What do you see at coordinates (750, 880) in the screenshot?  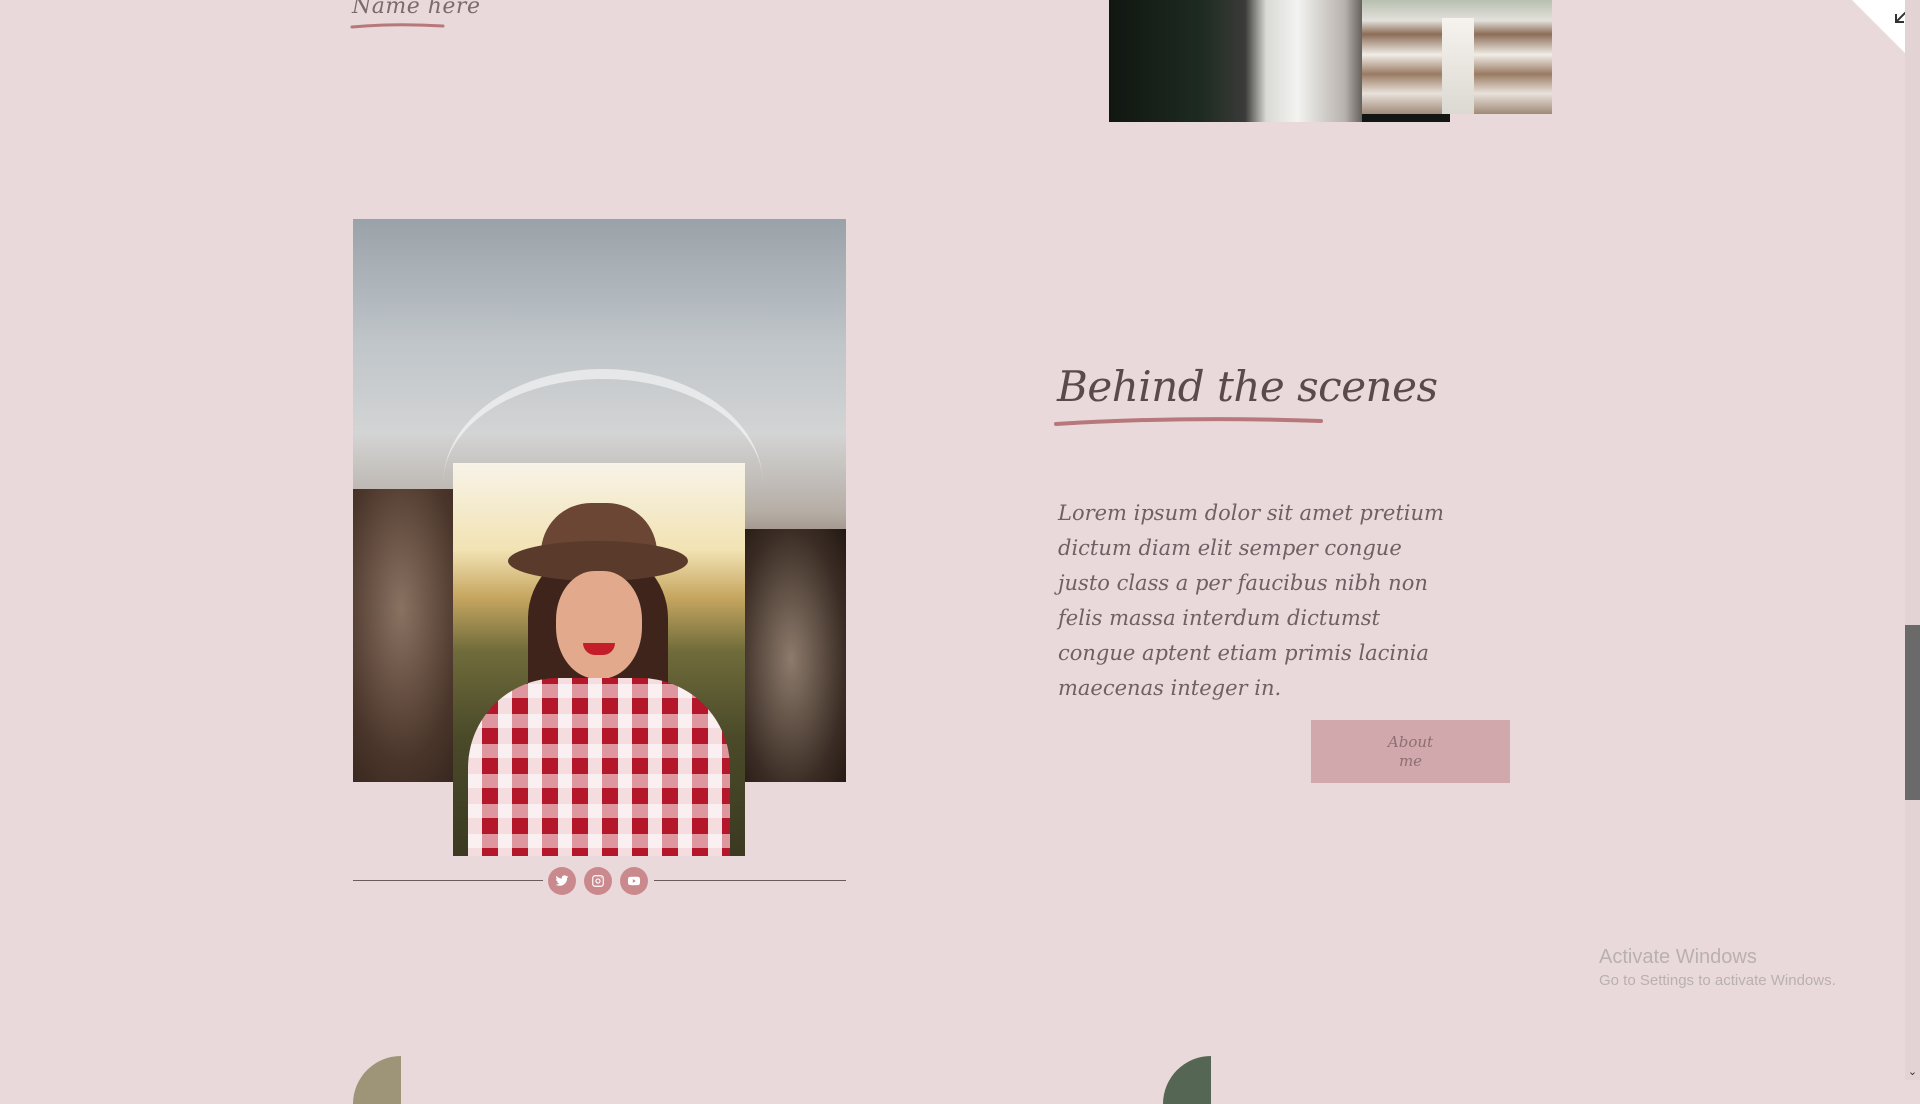 I see `social-divider-right` at bounding box center [750, 880].